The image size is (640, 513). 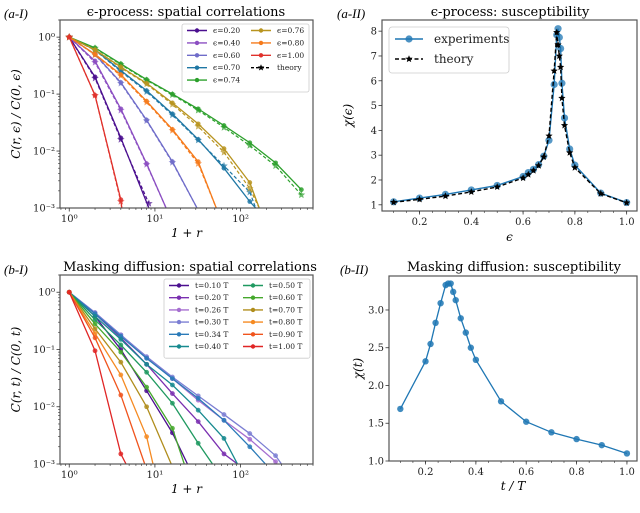 What do you see at coordinates (348, 116) in the screenshot?
I see `y-axis-label: χ(ϵ)` at bounding box center [348, 116].